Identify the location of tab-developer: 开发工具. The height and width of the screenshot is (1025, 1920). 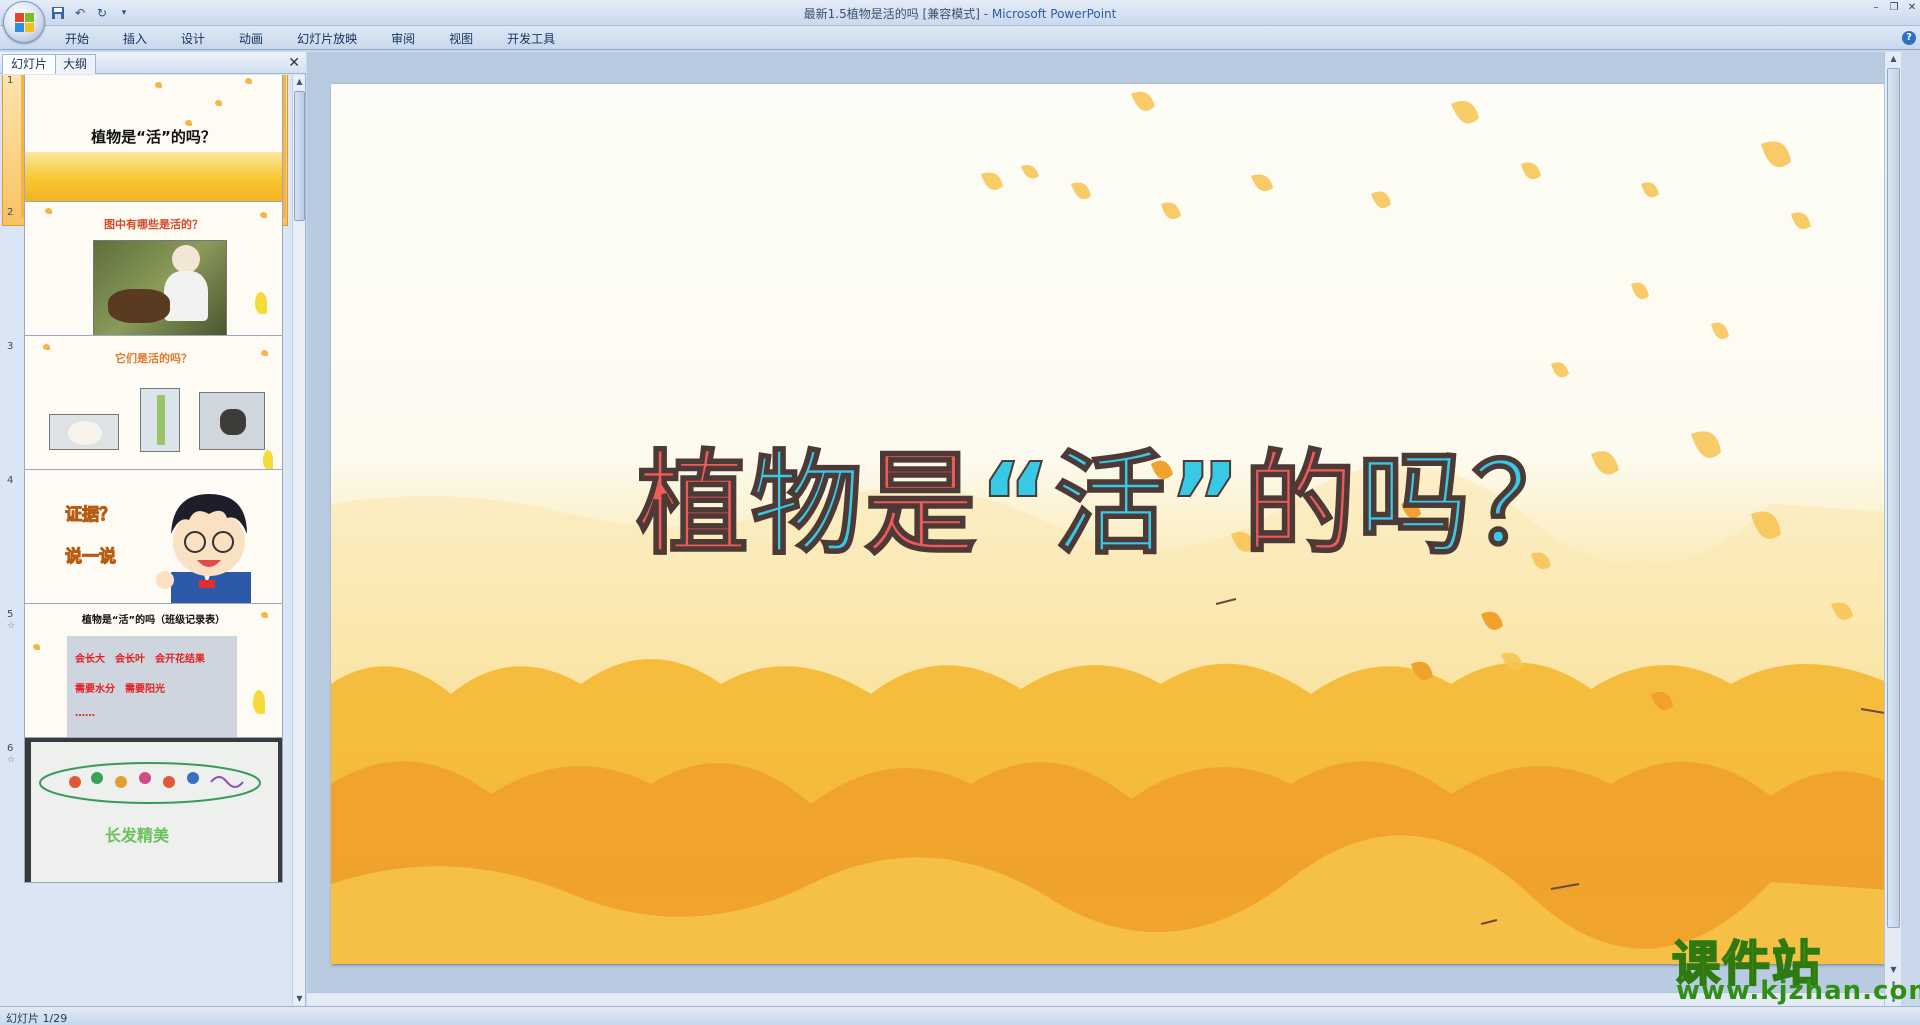
(531, 39).